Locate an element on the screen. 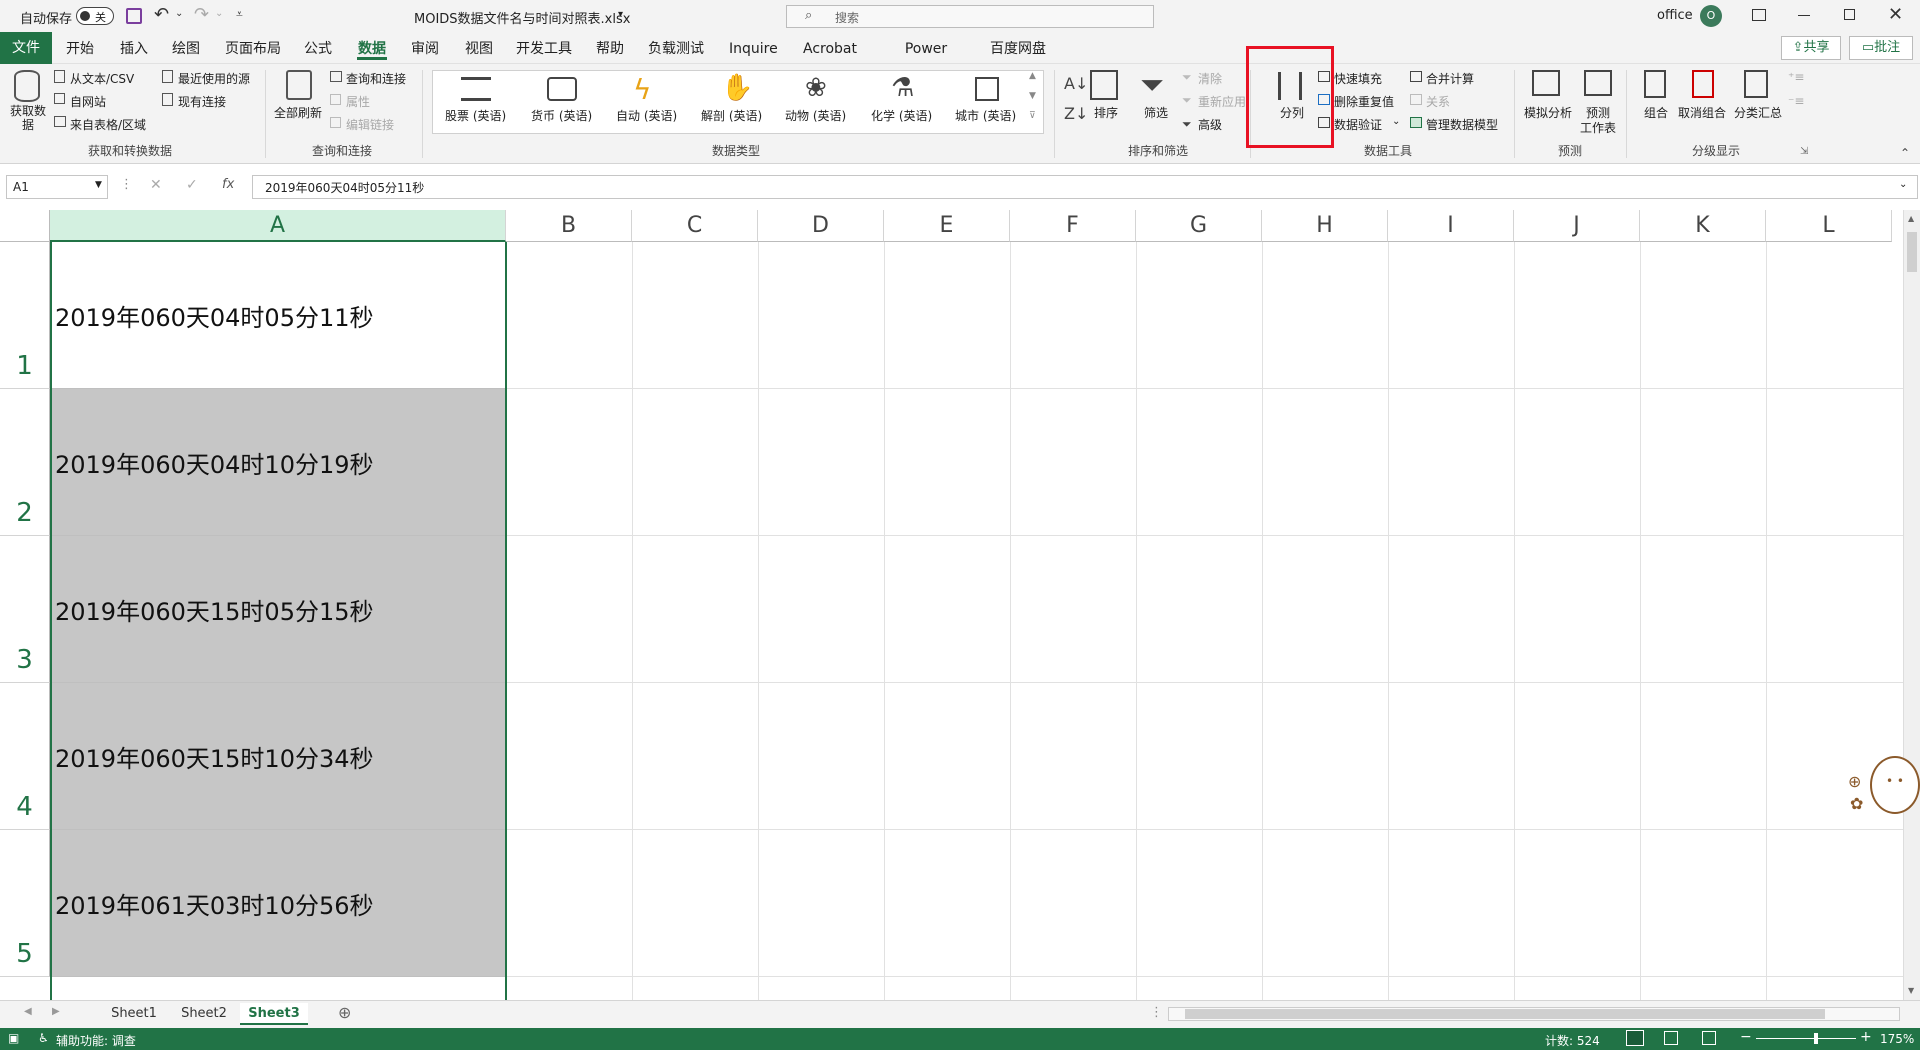  column-header-b: B is located at coordinates (569, 226).